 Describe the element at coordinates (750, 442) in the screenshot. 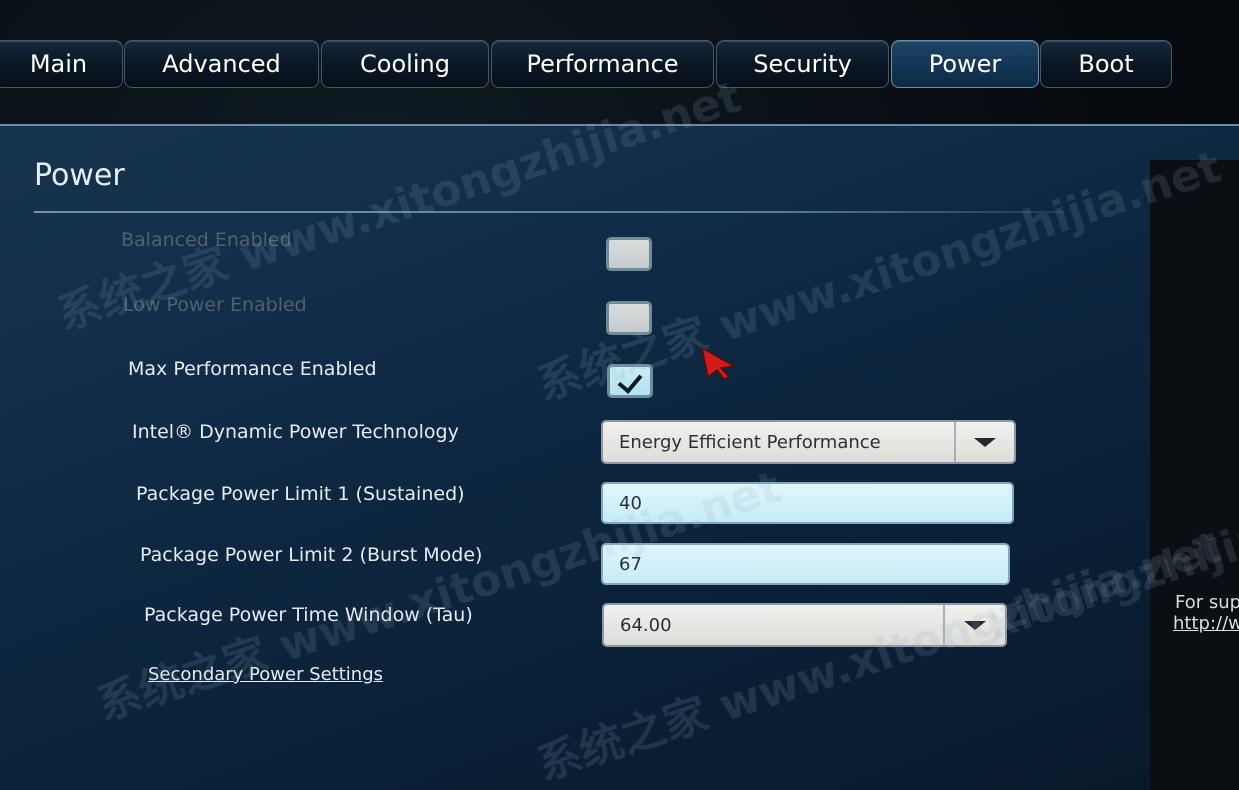

I see `dynamic-power-value: Energy Efficient Performance` at that location.